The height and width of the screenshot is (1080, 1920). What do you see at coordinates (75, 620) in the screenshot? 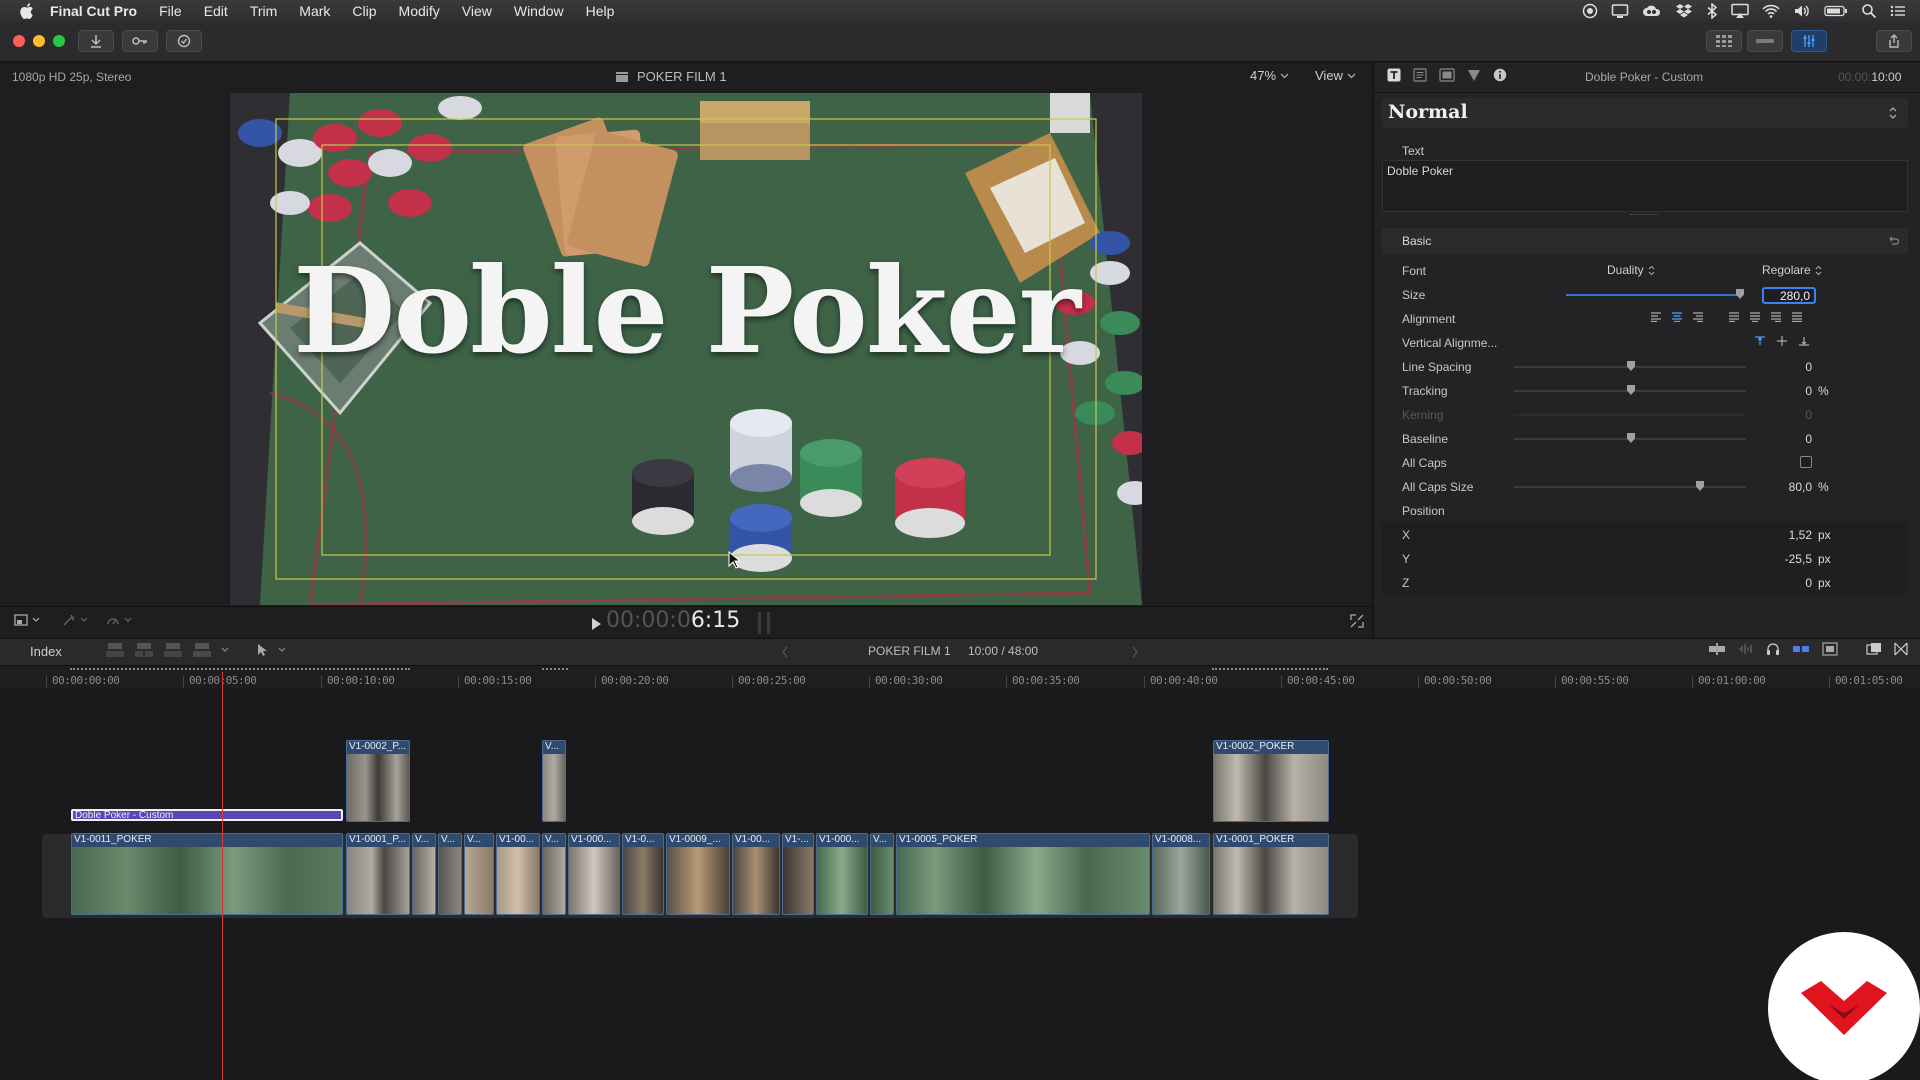
I see `enhance-dropdown` at bounding box center [75, 620].